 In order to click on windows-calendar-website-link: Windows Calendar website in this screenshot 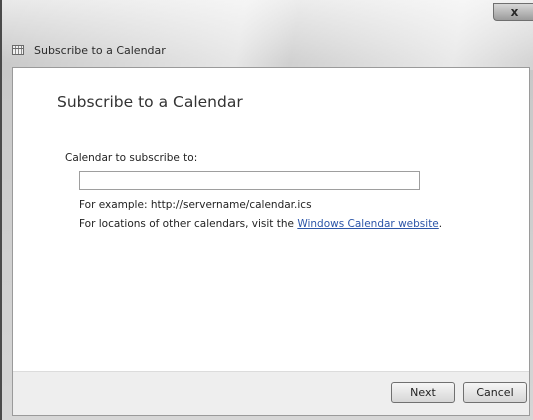, I will do `click(367, 224)`.